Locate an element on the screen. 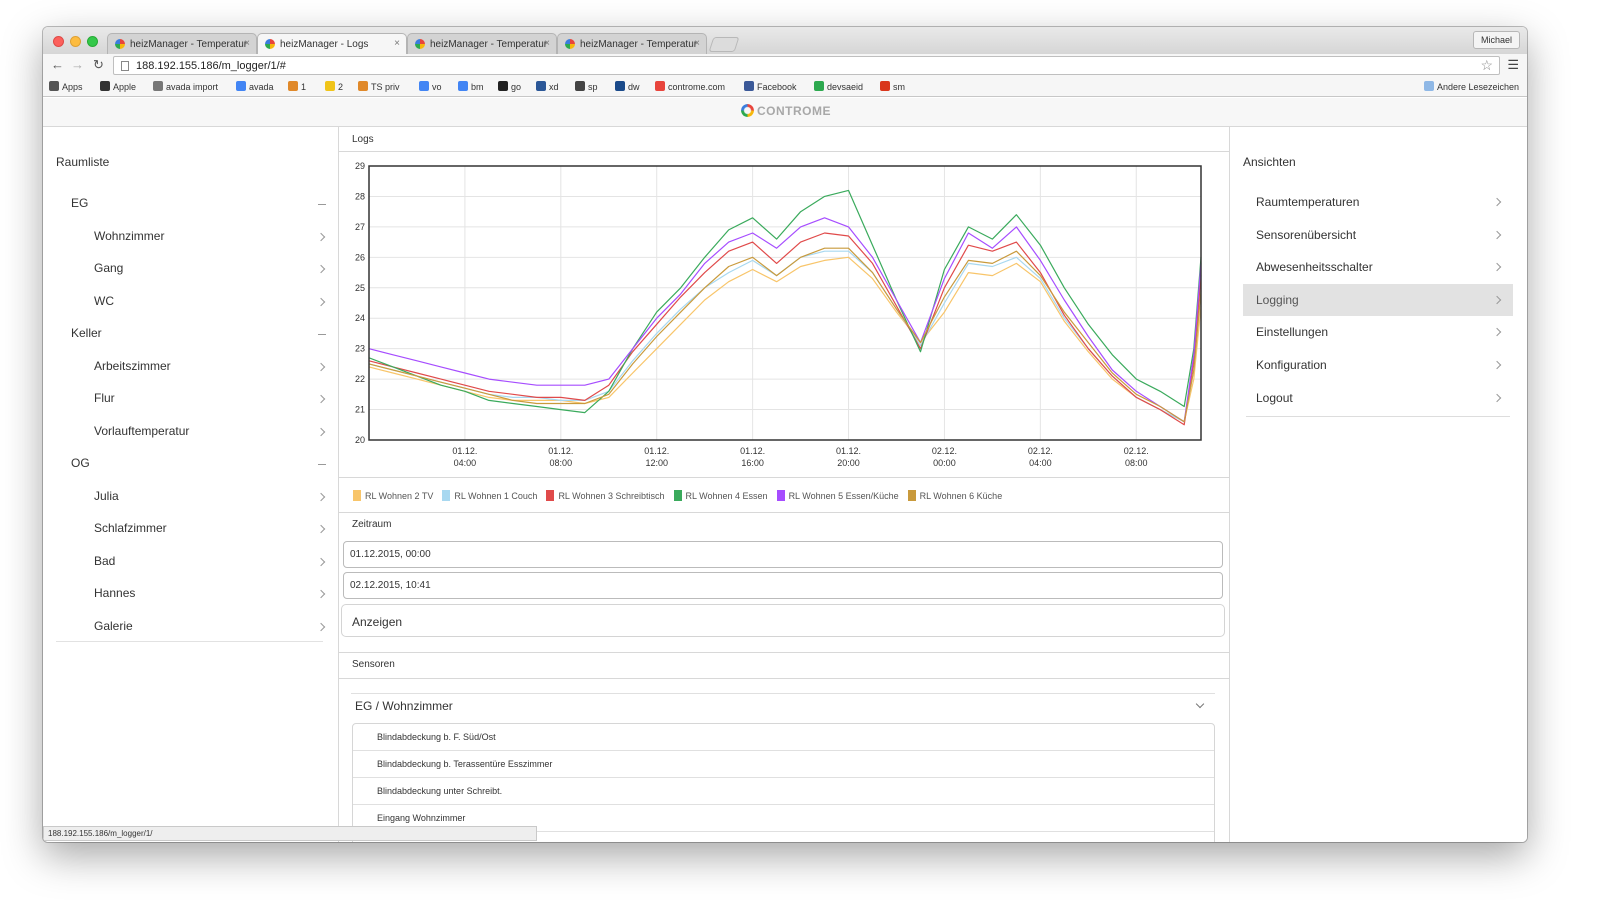 Image resolution: width=1600 pixels, height=920 pixels. bookmark-star-icon: ☆ is located at coordinates (1486, 65).